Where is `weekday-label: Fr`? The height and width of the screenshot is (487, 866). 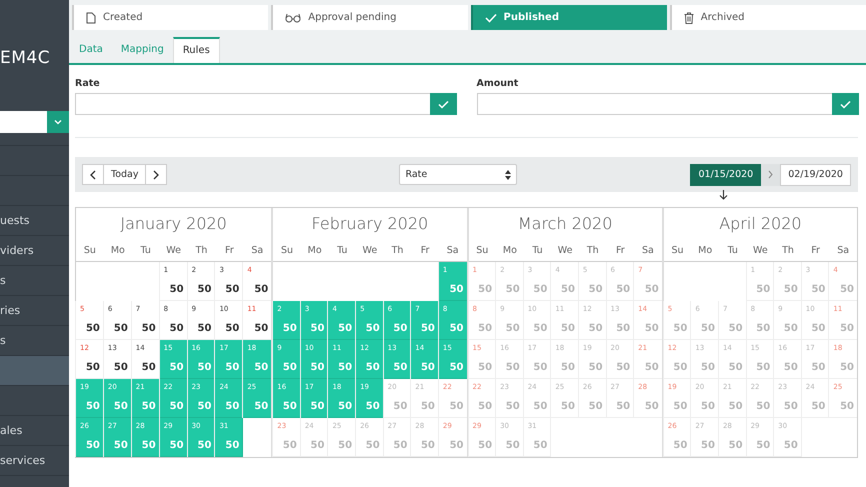 weekday-label: Fr is located at coordinates (425, 251).